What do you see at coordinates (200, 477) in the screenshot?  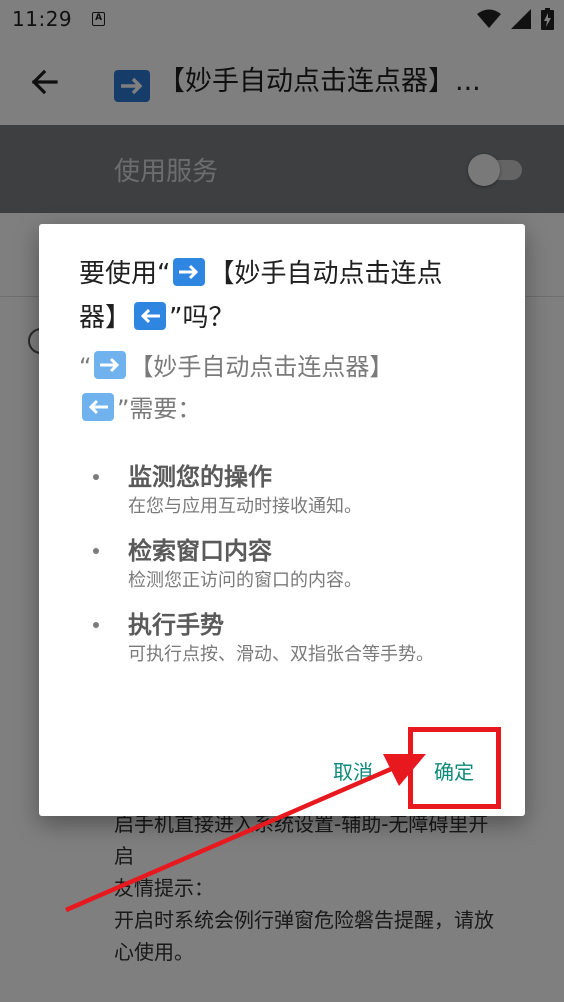 I see `permission-title: 监测您的操作` at bounding box center [200, 477].